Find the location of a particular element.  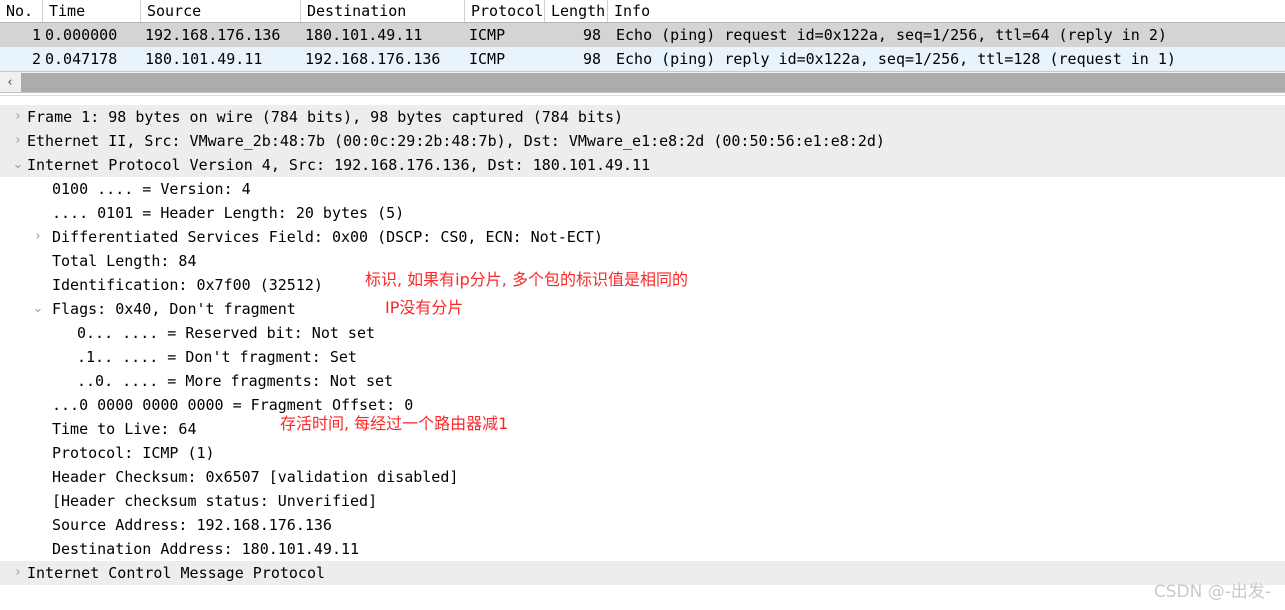

column-header-proto: Protocol is located at coordinates (505, 11).